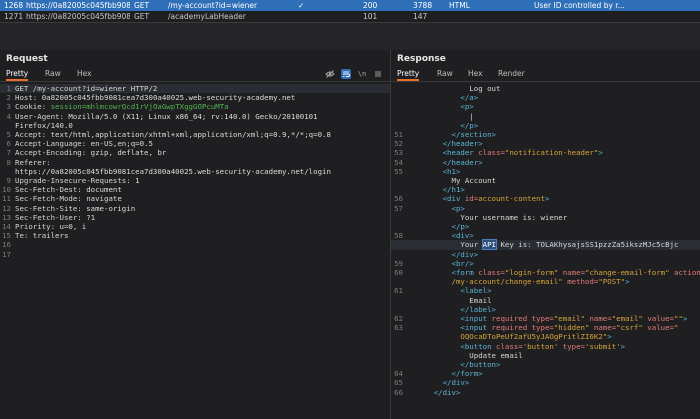 This screenshot has width=700, height=419. What do you see at coordinates (453, 199) in the screenshot?
I see `html-tag: <div` at bounding box center [453, 199].